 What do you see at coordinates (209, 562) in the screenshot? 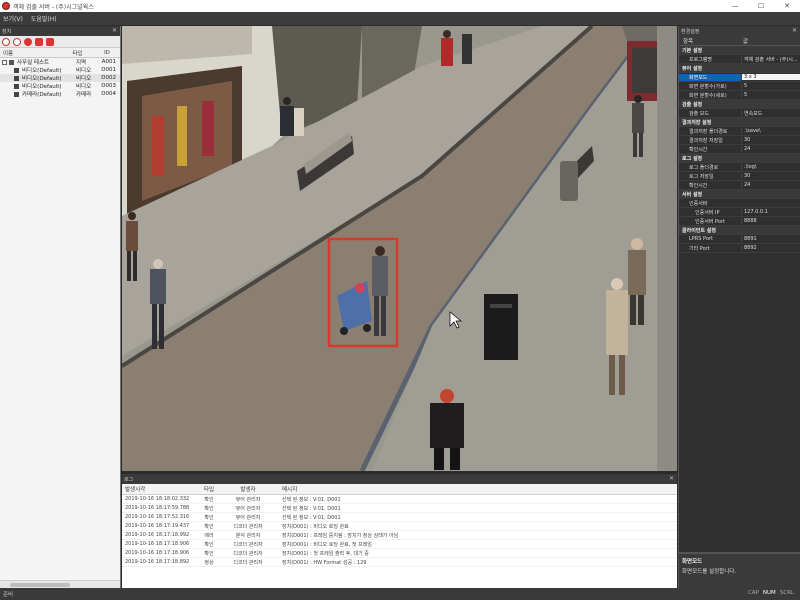
I see `log-type: 정상` at bounding box center [209, 562].